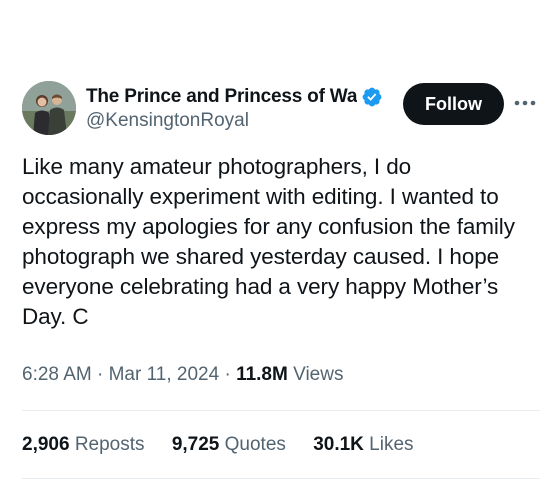 This screenshot has height=500, width=554. I want to click on follow-button: Follow, so click(453, 104).